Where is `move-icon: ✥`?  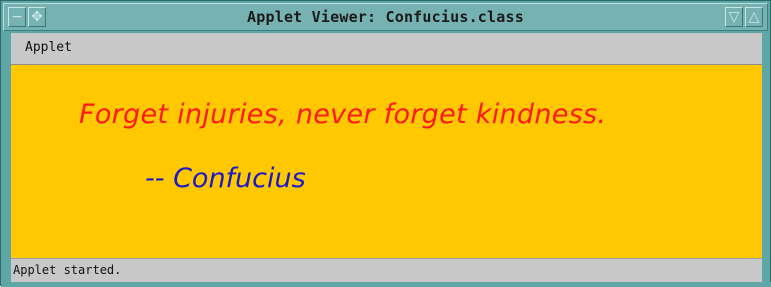
move-icon: ✥ is located at coordinates (37, 17).